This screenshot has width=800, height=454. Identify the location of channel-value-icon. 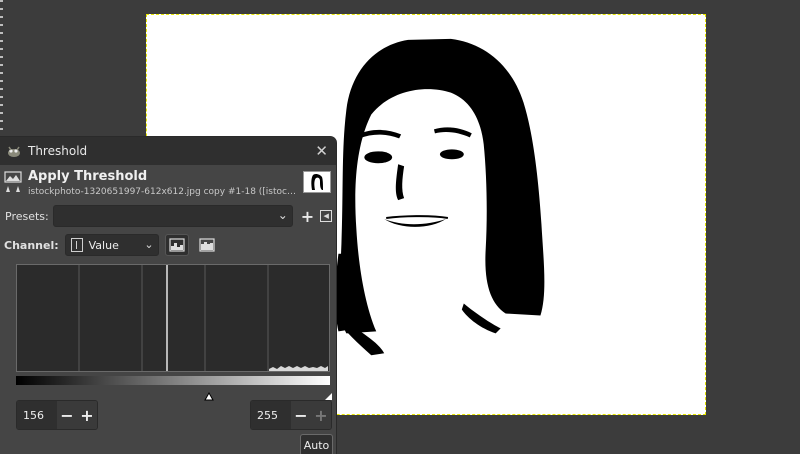
(76, 245).